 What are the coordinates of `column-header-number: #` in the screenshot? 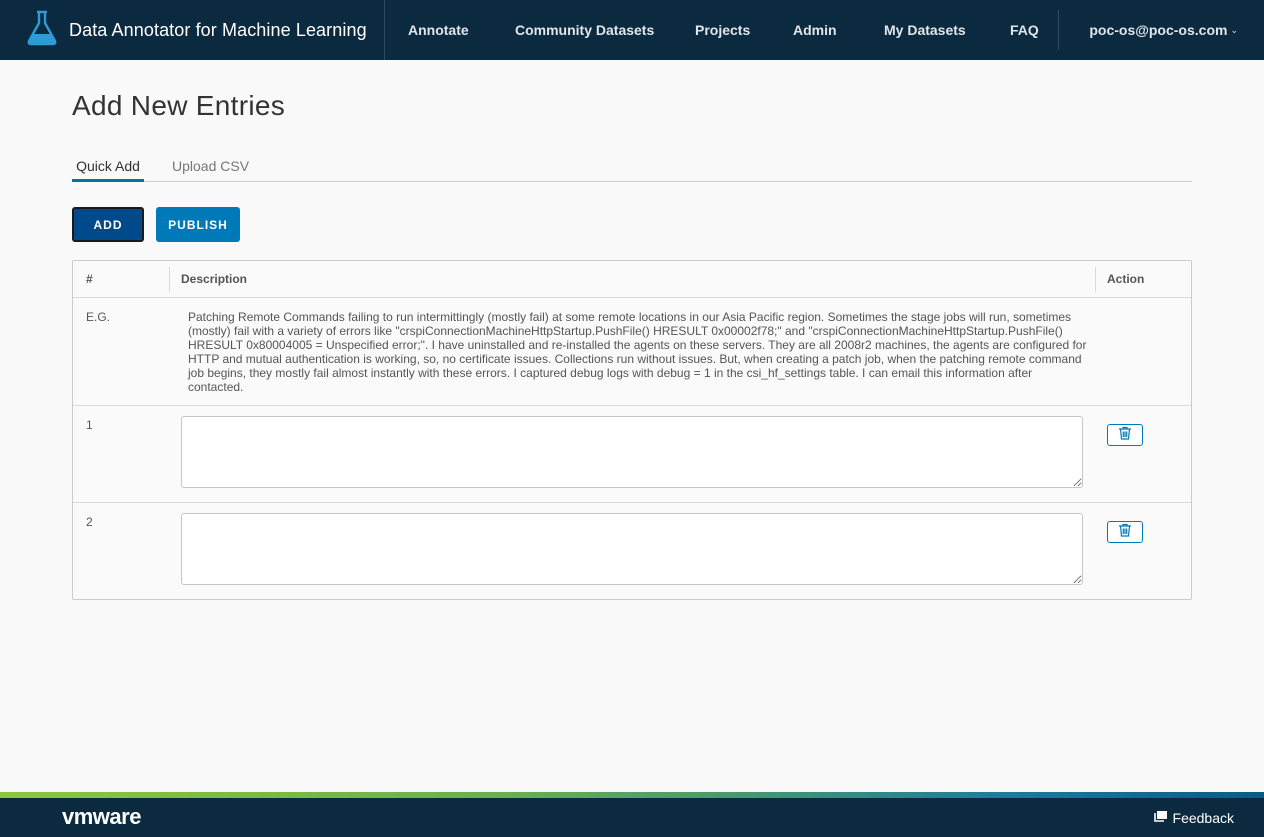 It's located at (89, 279).